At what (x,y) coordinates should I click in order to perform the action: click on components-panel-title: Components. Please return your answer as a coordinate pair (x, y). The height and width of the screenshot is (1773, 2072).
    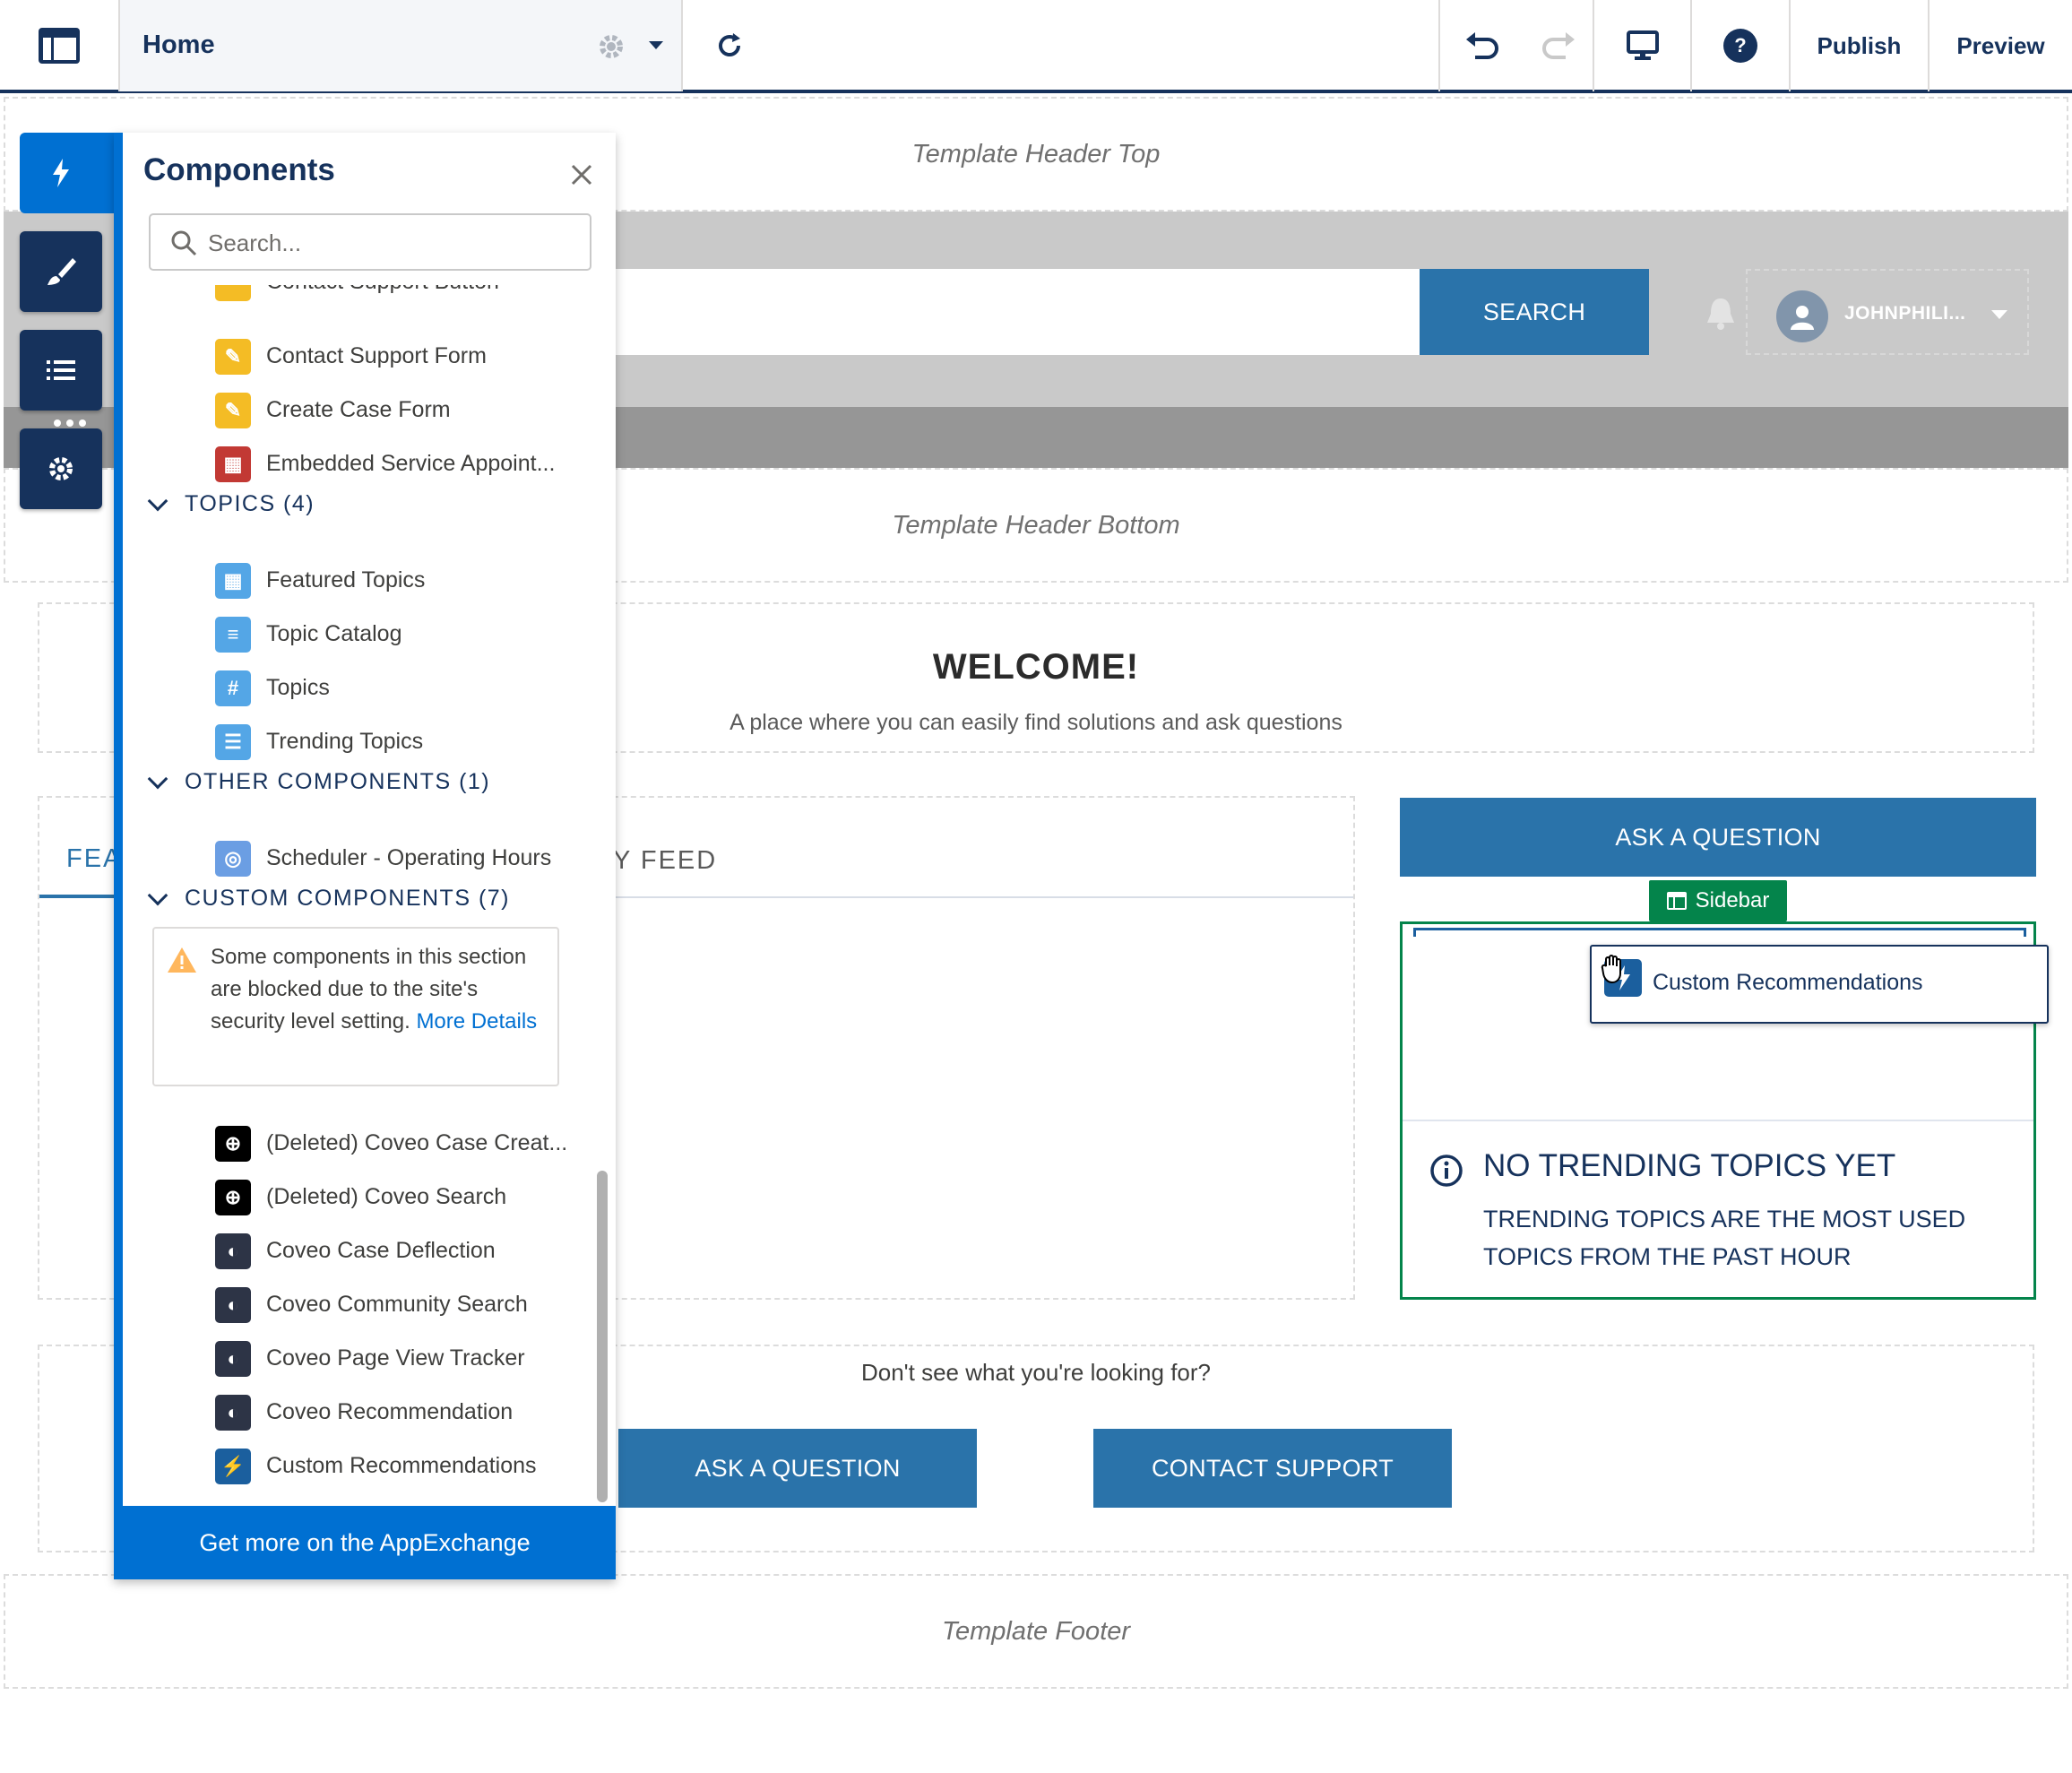
    Looking at the image, I should click on (239, 169).